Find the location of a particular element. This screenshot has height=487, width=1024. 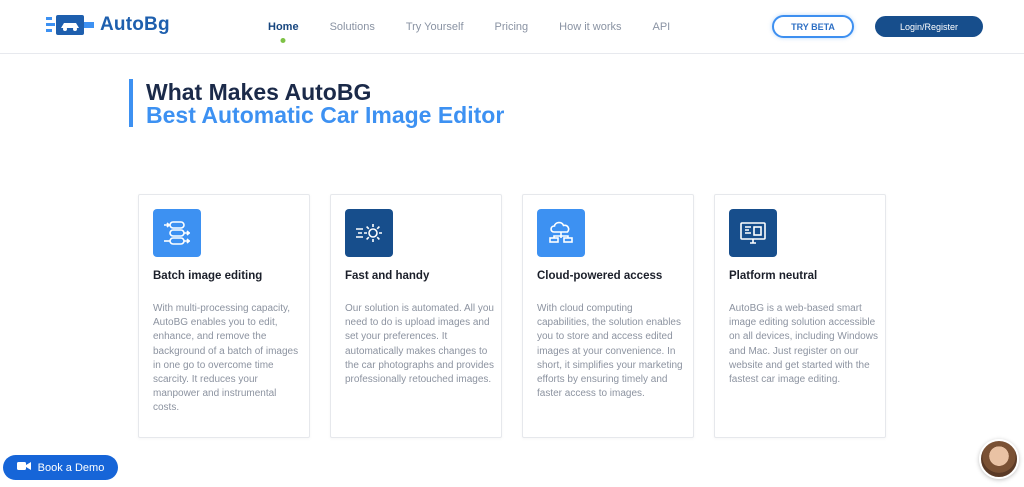

batch-flow-icon is located at coordinates (177, 233).